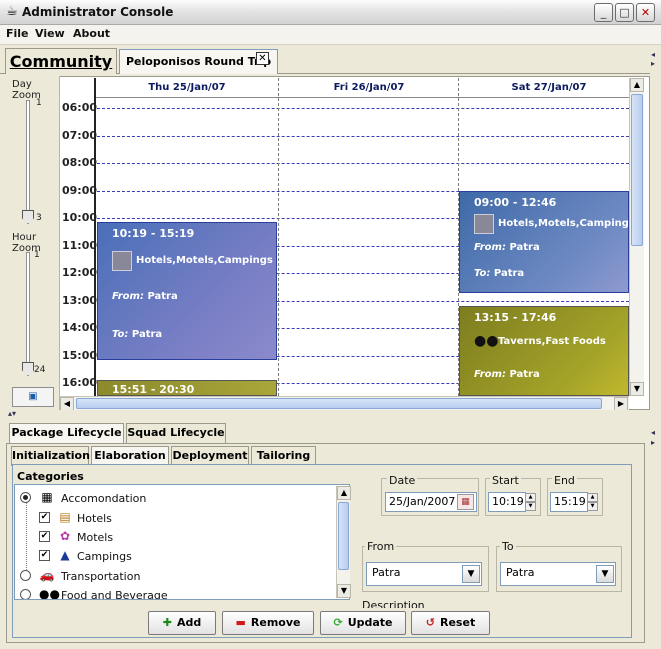 Image resolution: width=661 pixels, height=649 pixels. Describe the element at coordinates (363, 623) in the screenshot. I see `update-button: ⟳ Update` at that location.